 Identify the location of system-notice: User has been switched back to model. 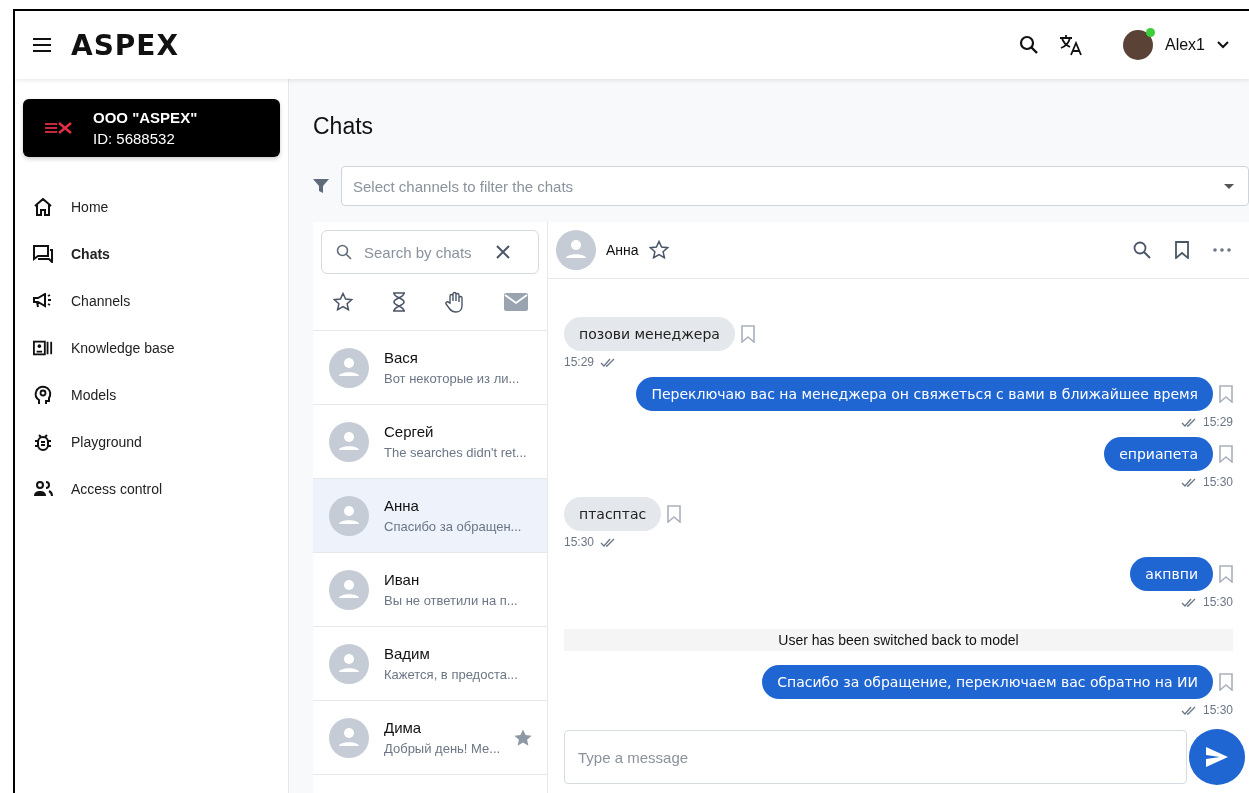
(898, 640).